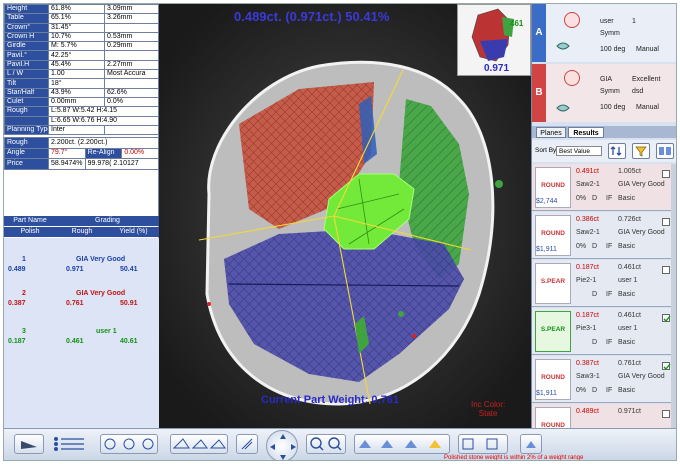 This screenshot has height=464, width=680. I want to click on slice-icon, so click(247, 444).